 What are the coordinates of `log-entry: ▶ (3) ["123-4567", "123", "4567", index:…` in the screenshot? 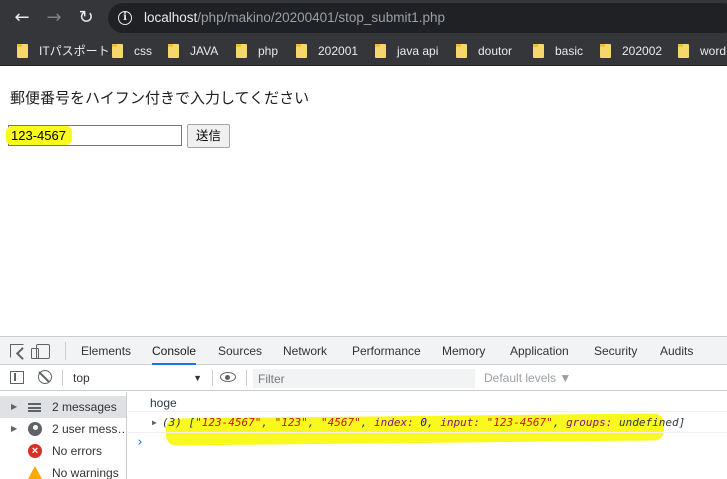 It's located at (427, 423).